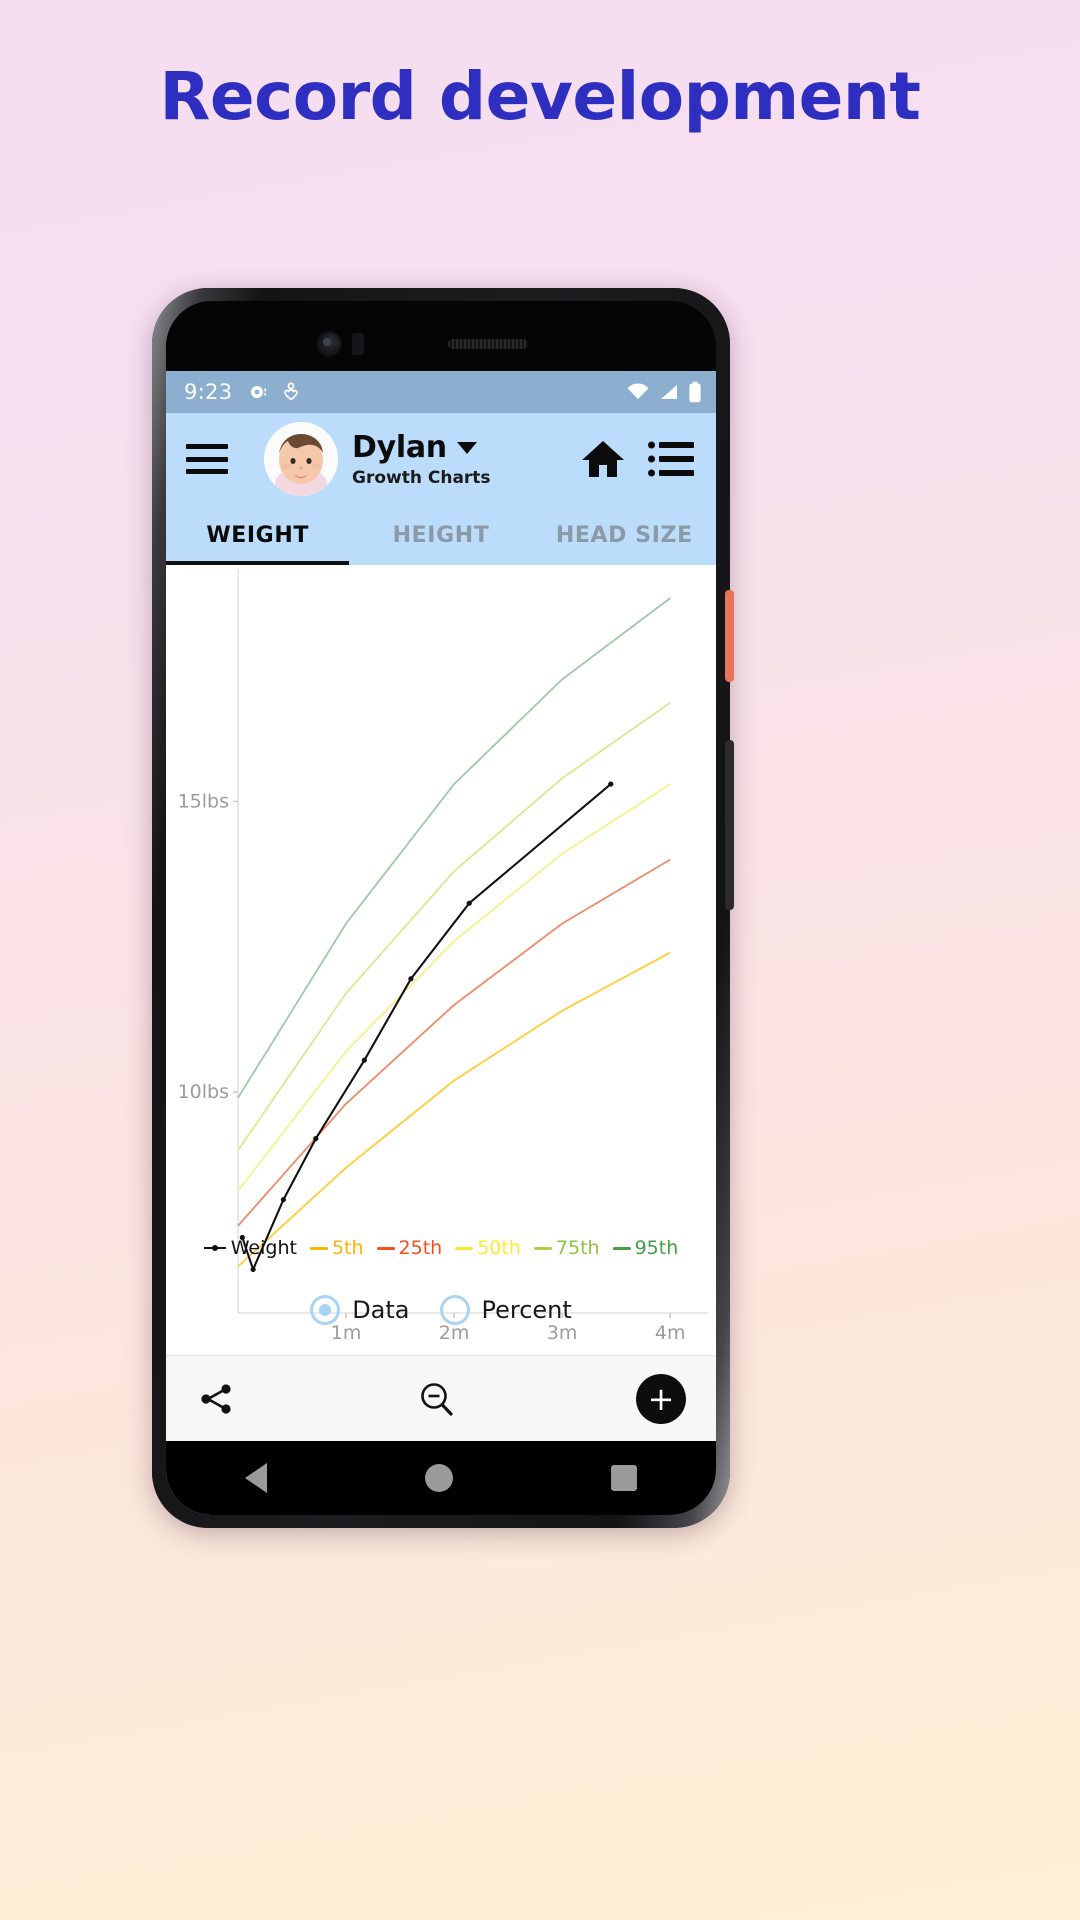  I want to click on radio-circle-data, so click(325, 1310).